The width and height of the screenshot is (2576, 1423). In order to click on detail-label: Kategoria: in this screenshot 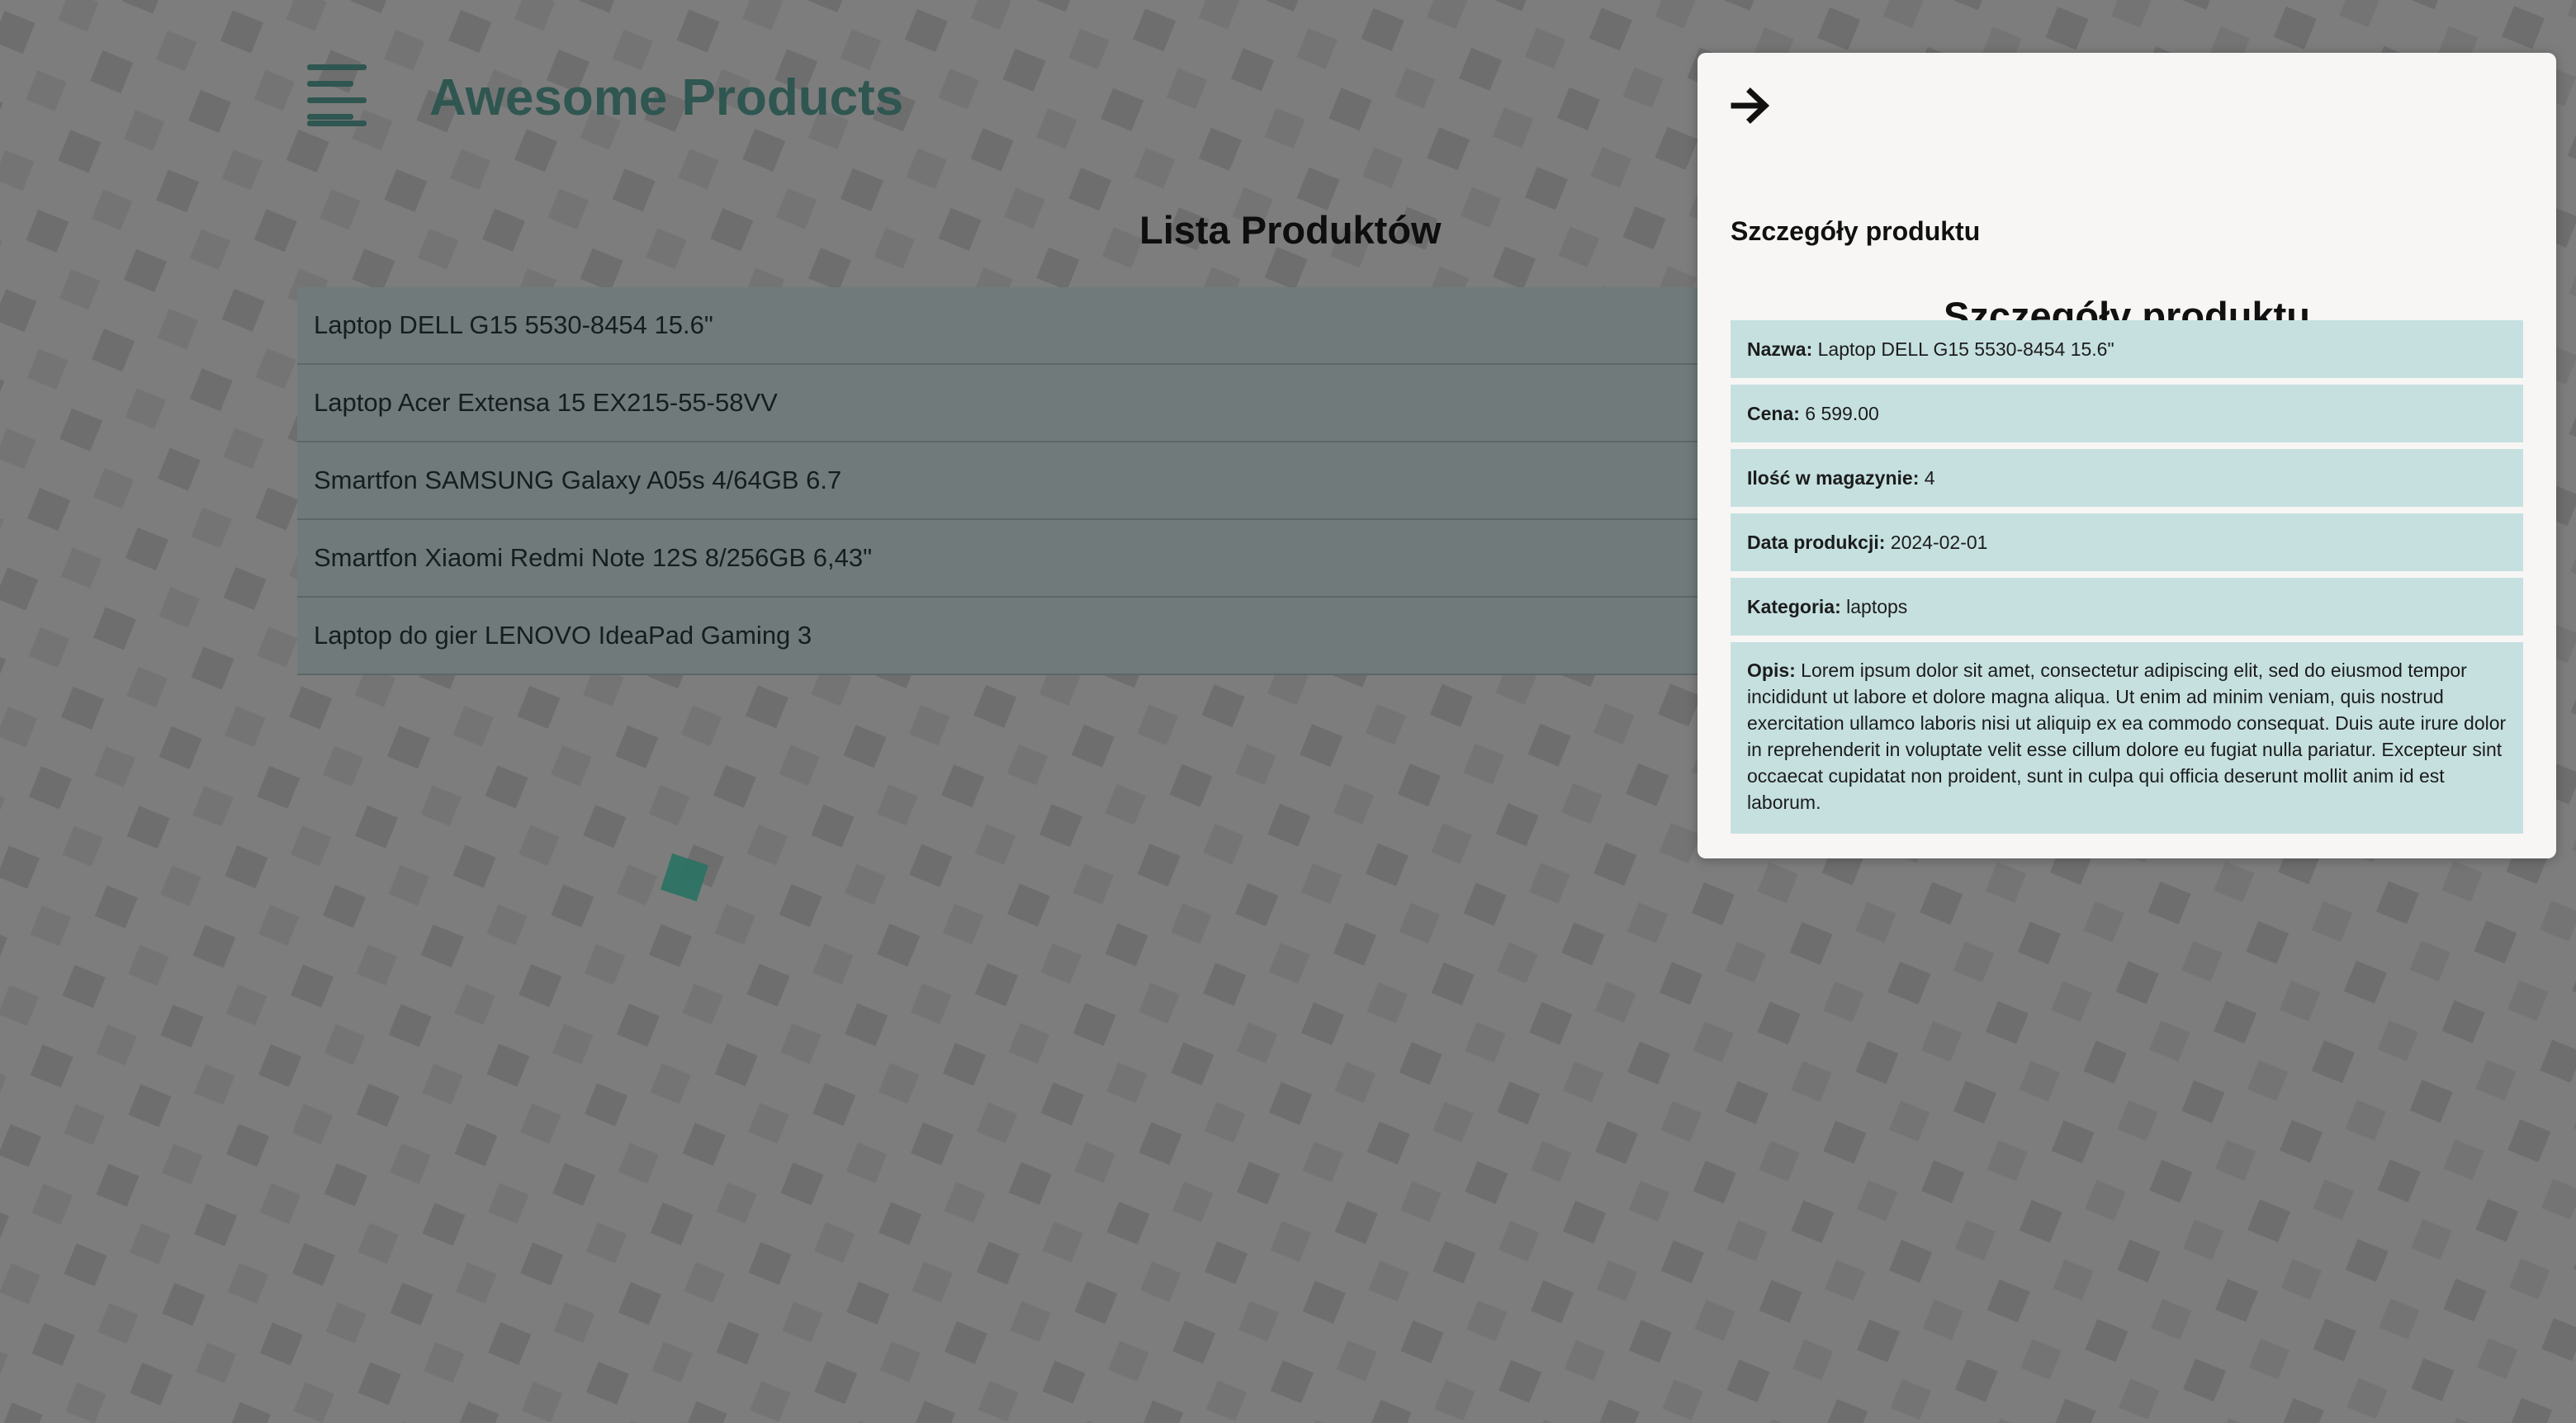, I will do `click(1794, 606)`.